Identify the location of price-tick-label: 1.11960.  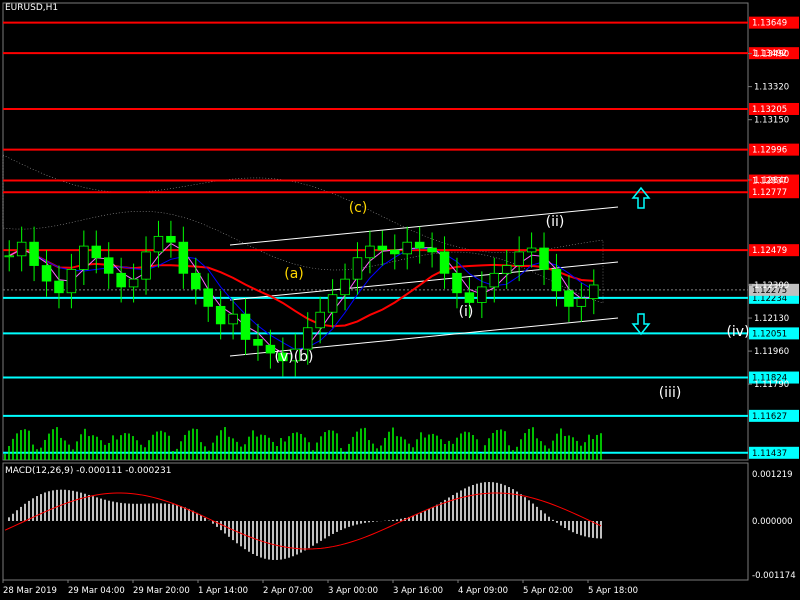
(771, 352).